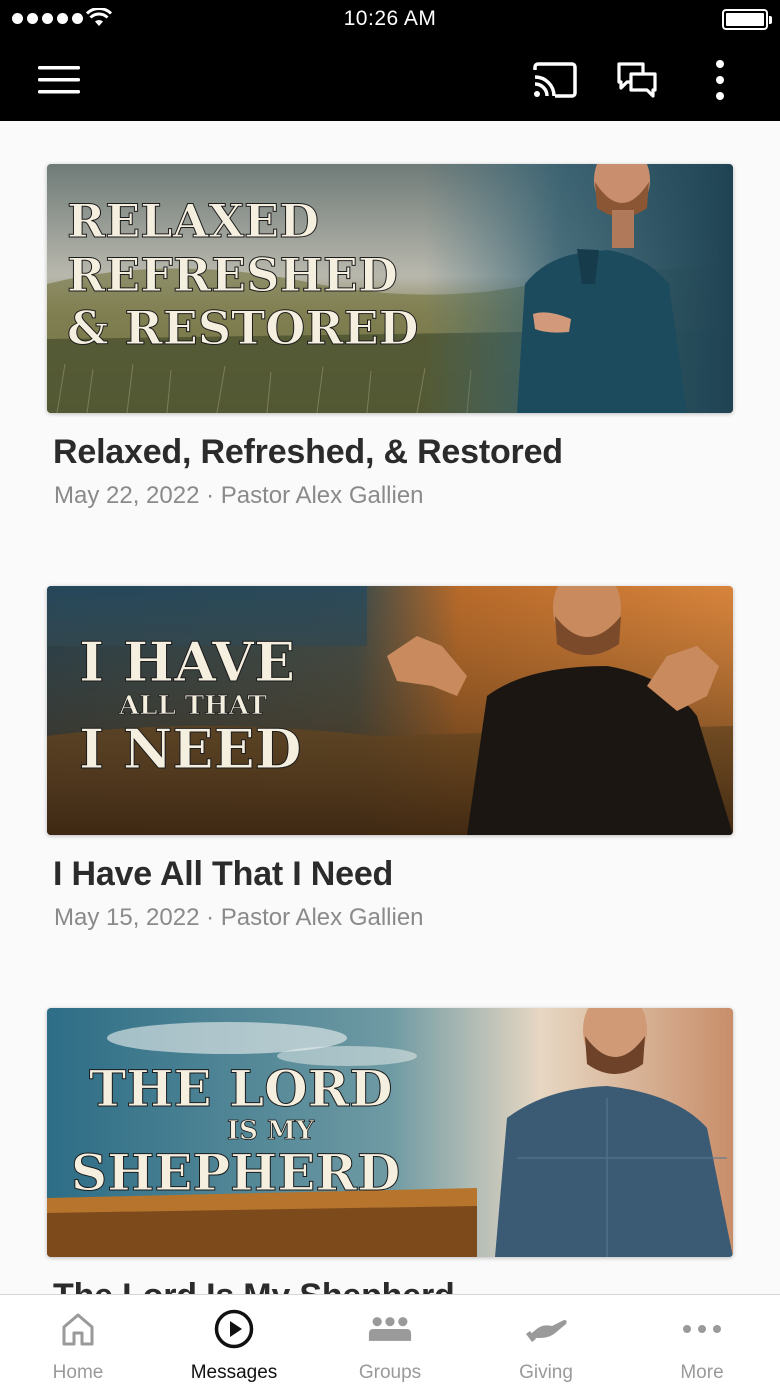  I want to click on tab-label: Messages, so click(234, 1372).